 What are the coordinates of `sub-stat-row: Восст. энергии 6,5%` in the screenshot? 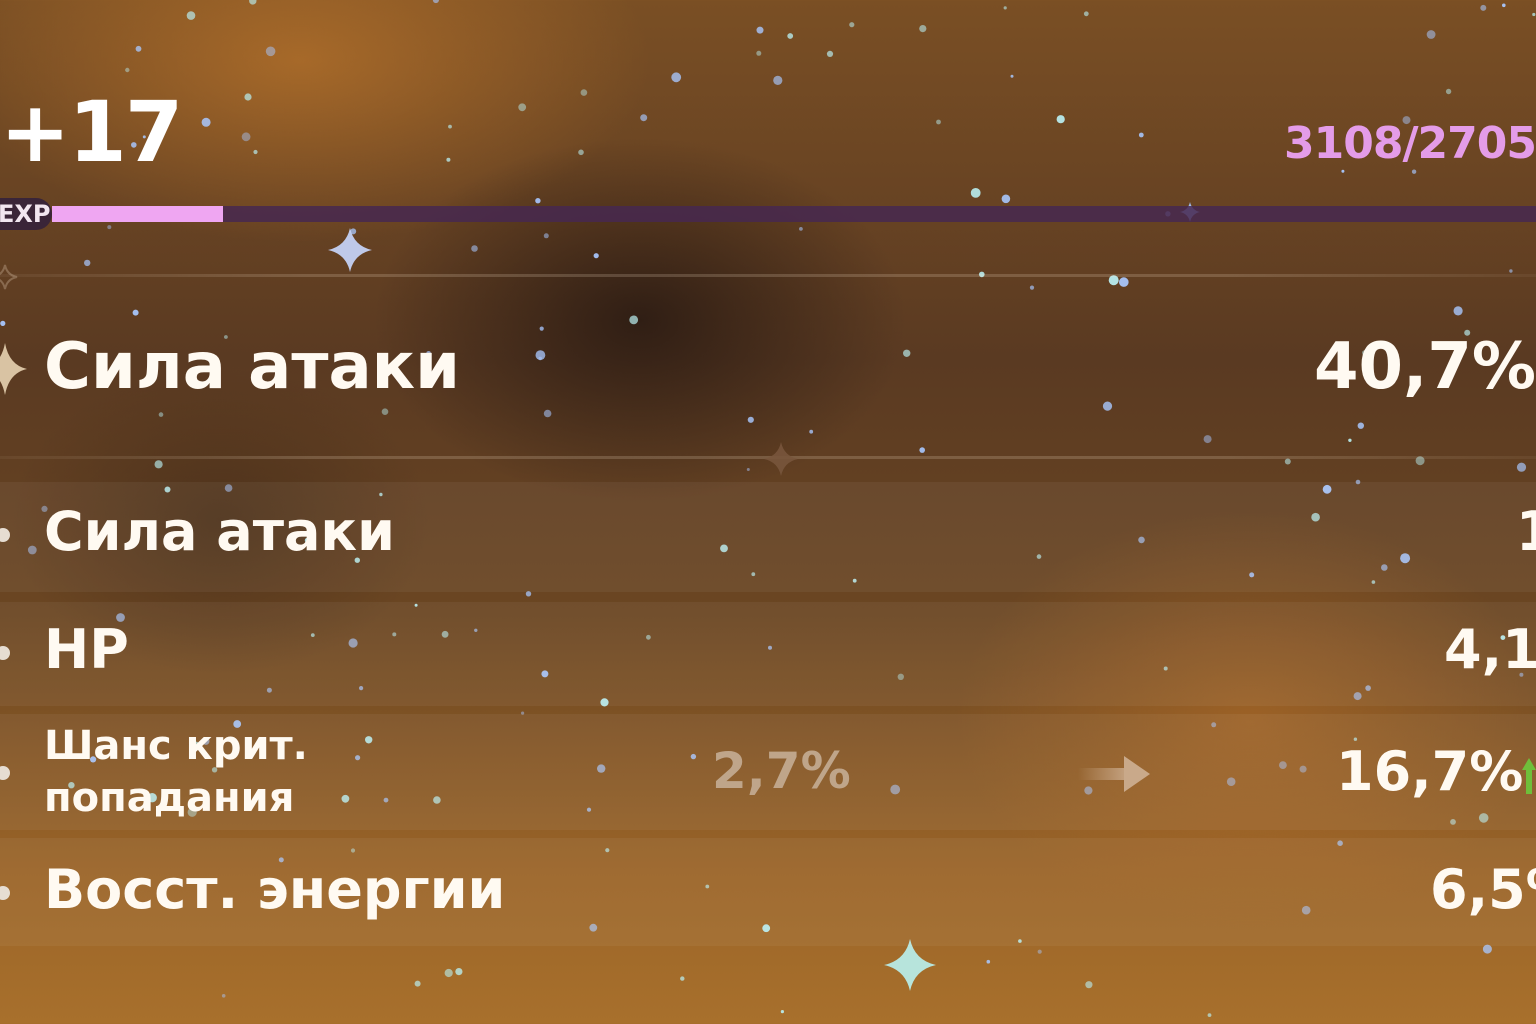 It's located at (768, 892).